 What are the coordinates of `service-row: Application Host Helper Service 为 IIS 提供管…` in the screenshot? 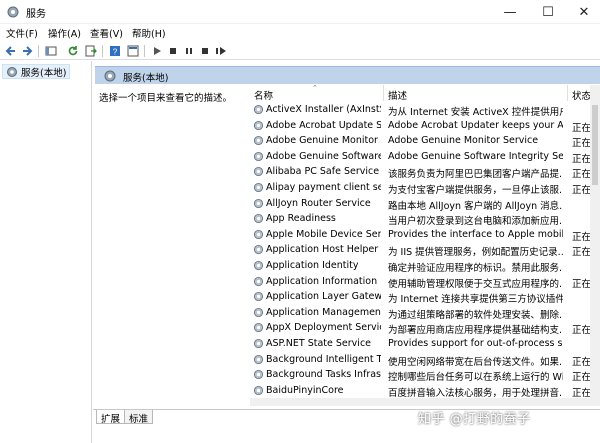 It's located at (425, 250).